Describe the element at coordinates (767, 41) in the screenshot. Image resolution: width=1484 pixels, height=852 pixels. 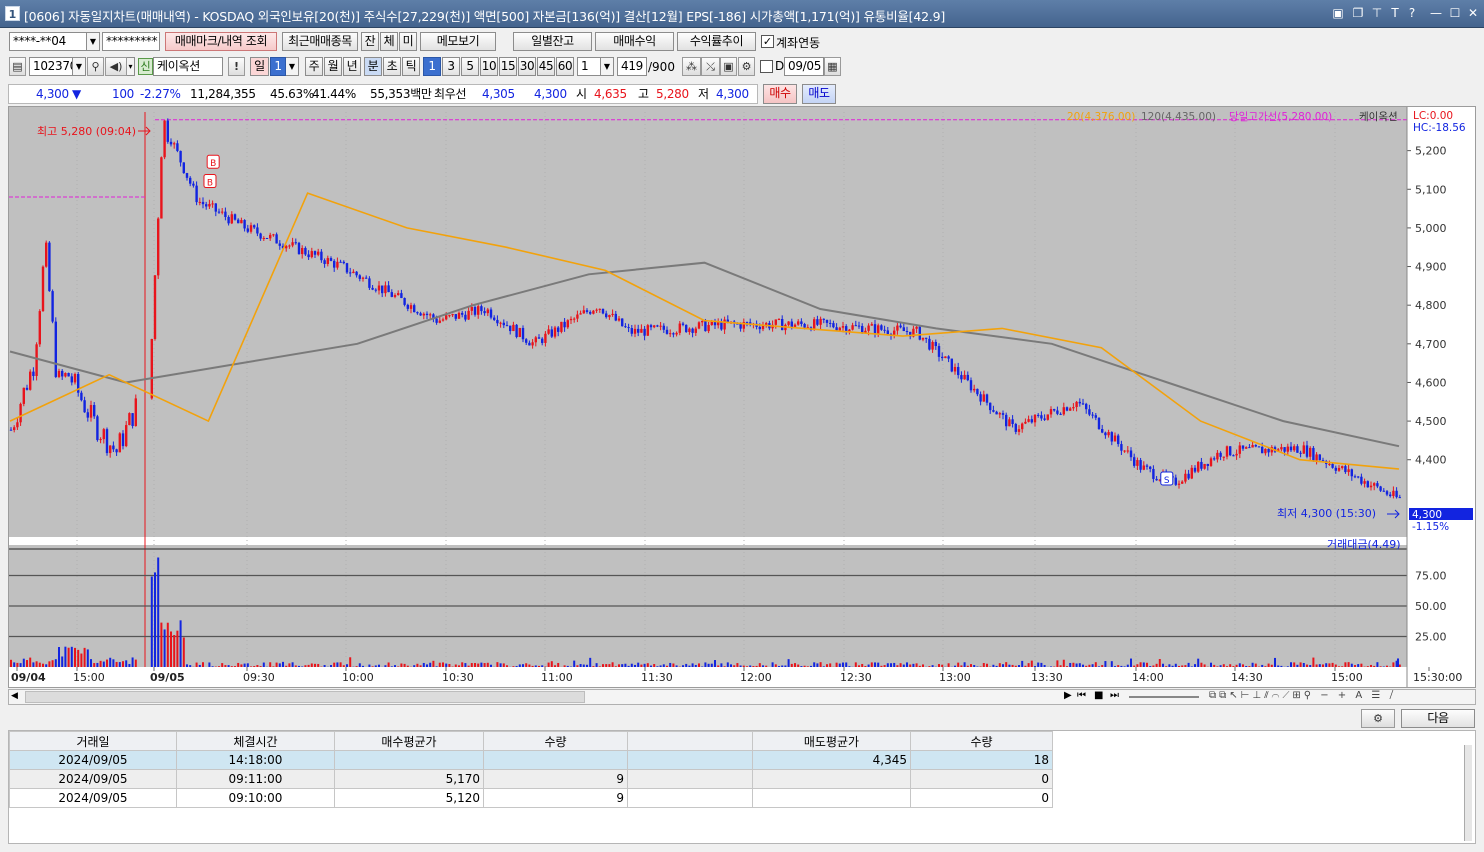
I see `account-link-checkbox: ✓` at that location.